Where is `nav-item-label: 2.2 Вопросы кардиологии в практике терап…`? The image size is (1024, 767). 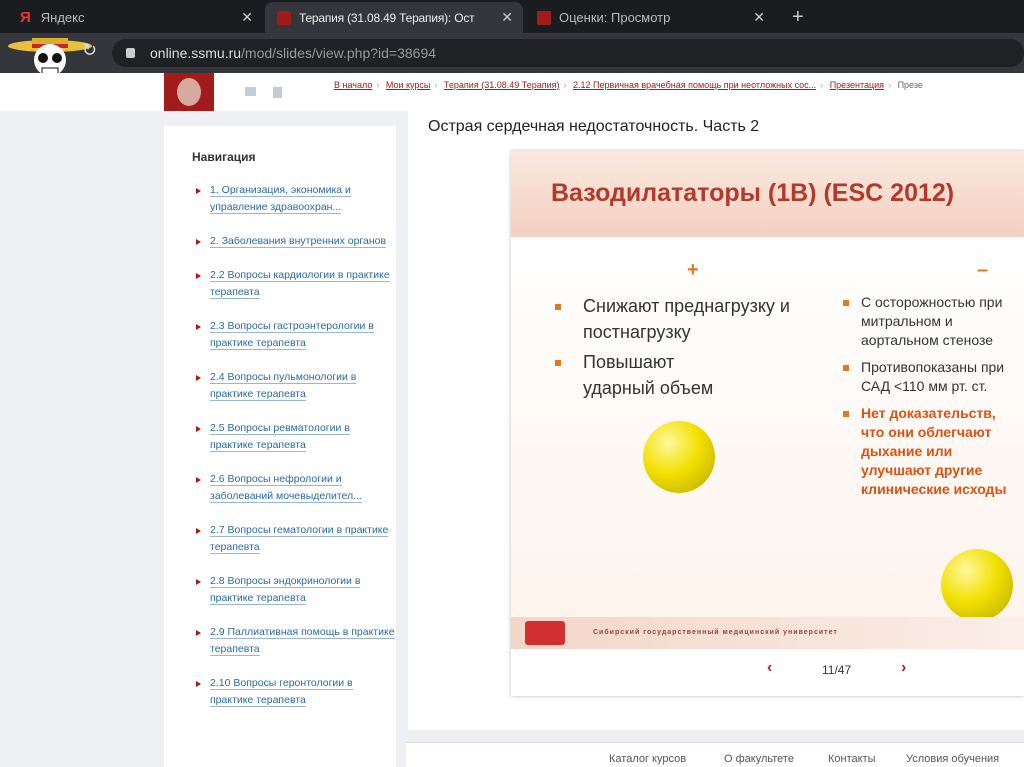
nav-item-label: 2.2 Вопросы кардиологии в практике терап… is located at coordinates (300, 284).